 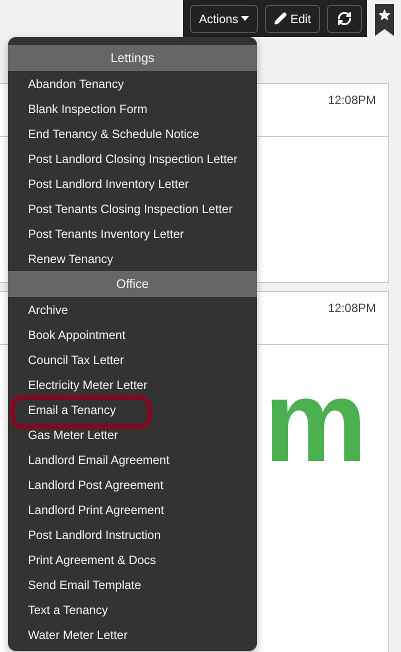 What do you see at coordinates (114, 133) in the screenshot?
I see `menu-item: End Tenancy & Schedule Notice` at bounding box center [114, 133].